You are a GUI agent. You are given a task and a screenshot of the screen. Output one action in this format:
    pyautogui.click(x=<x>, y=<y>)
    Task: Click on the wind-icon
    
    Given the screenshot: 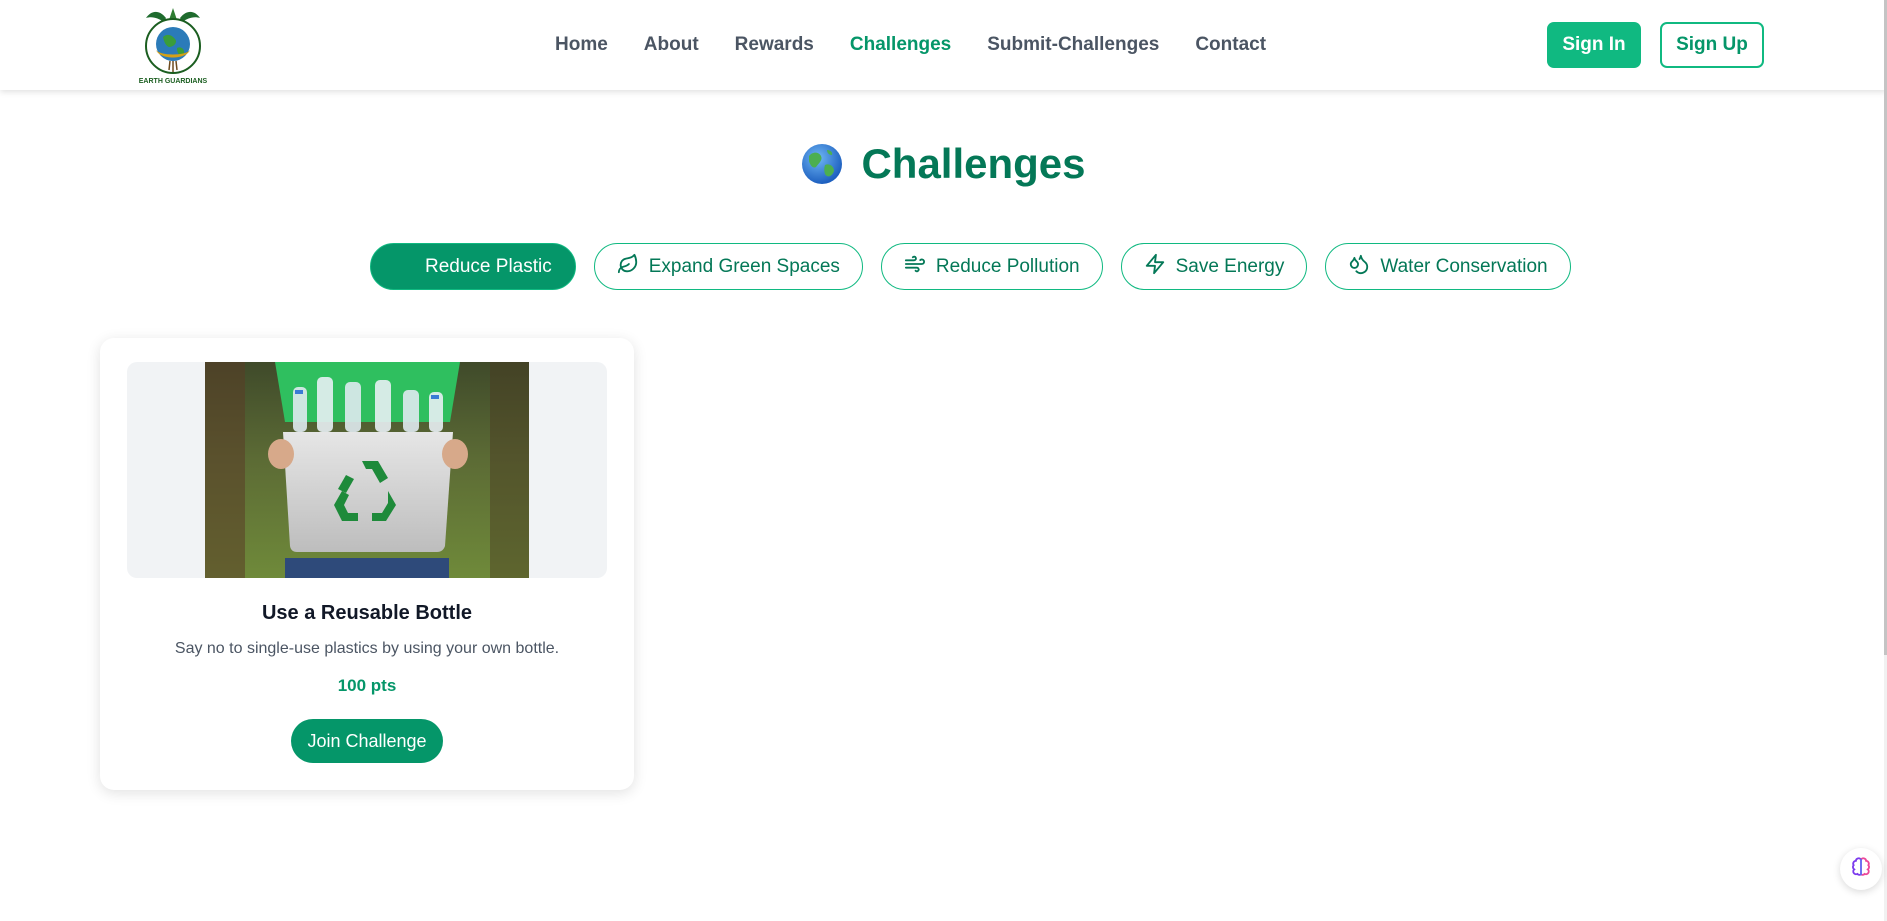 What is the action you would take?
    pyautogui.click(x=915, y=267)
    